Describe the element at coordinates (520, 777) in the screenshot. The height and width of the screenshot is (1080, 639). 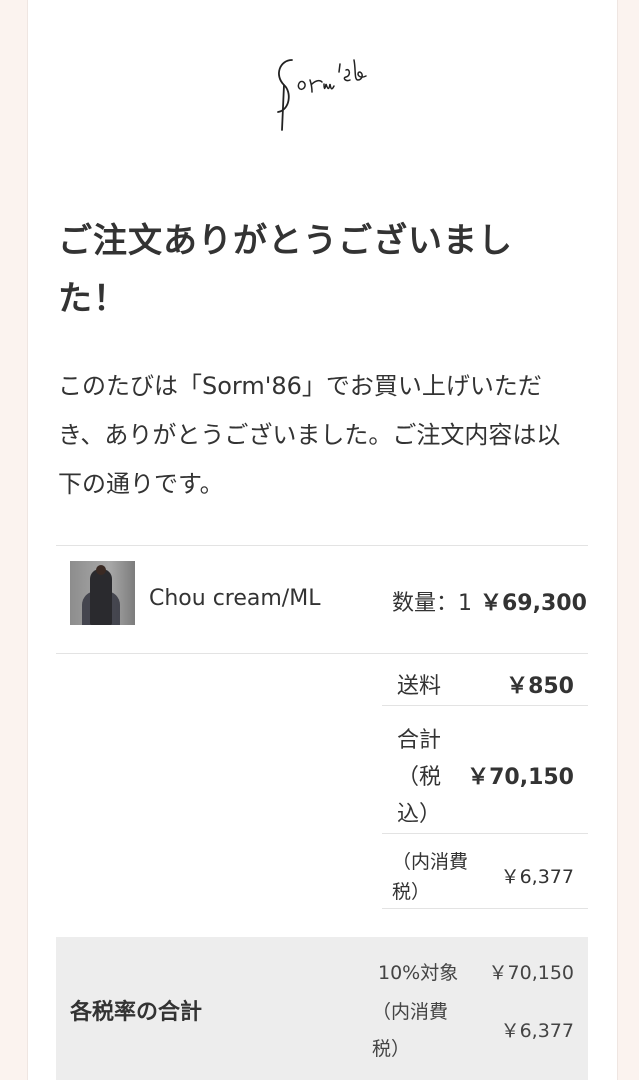
I see `total-value: ￥70,150` at that location.